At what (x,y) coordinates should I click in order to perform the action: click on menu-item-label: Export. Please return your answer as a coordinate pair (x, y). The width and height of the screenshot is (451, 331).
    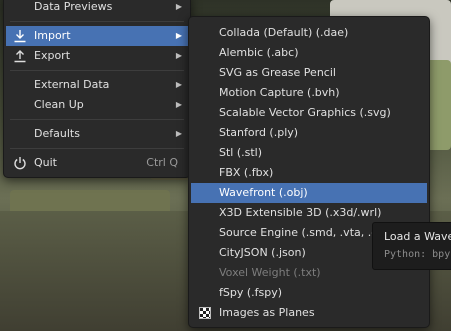
    Looking at the image, I should click on (52, 55).